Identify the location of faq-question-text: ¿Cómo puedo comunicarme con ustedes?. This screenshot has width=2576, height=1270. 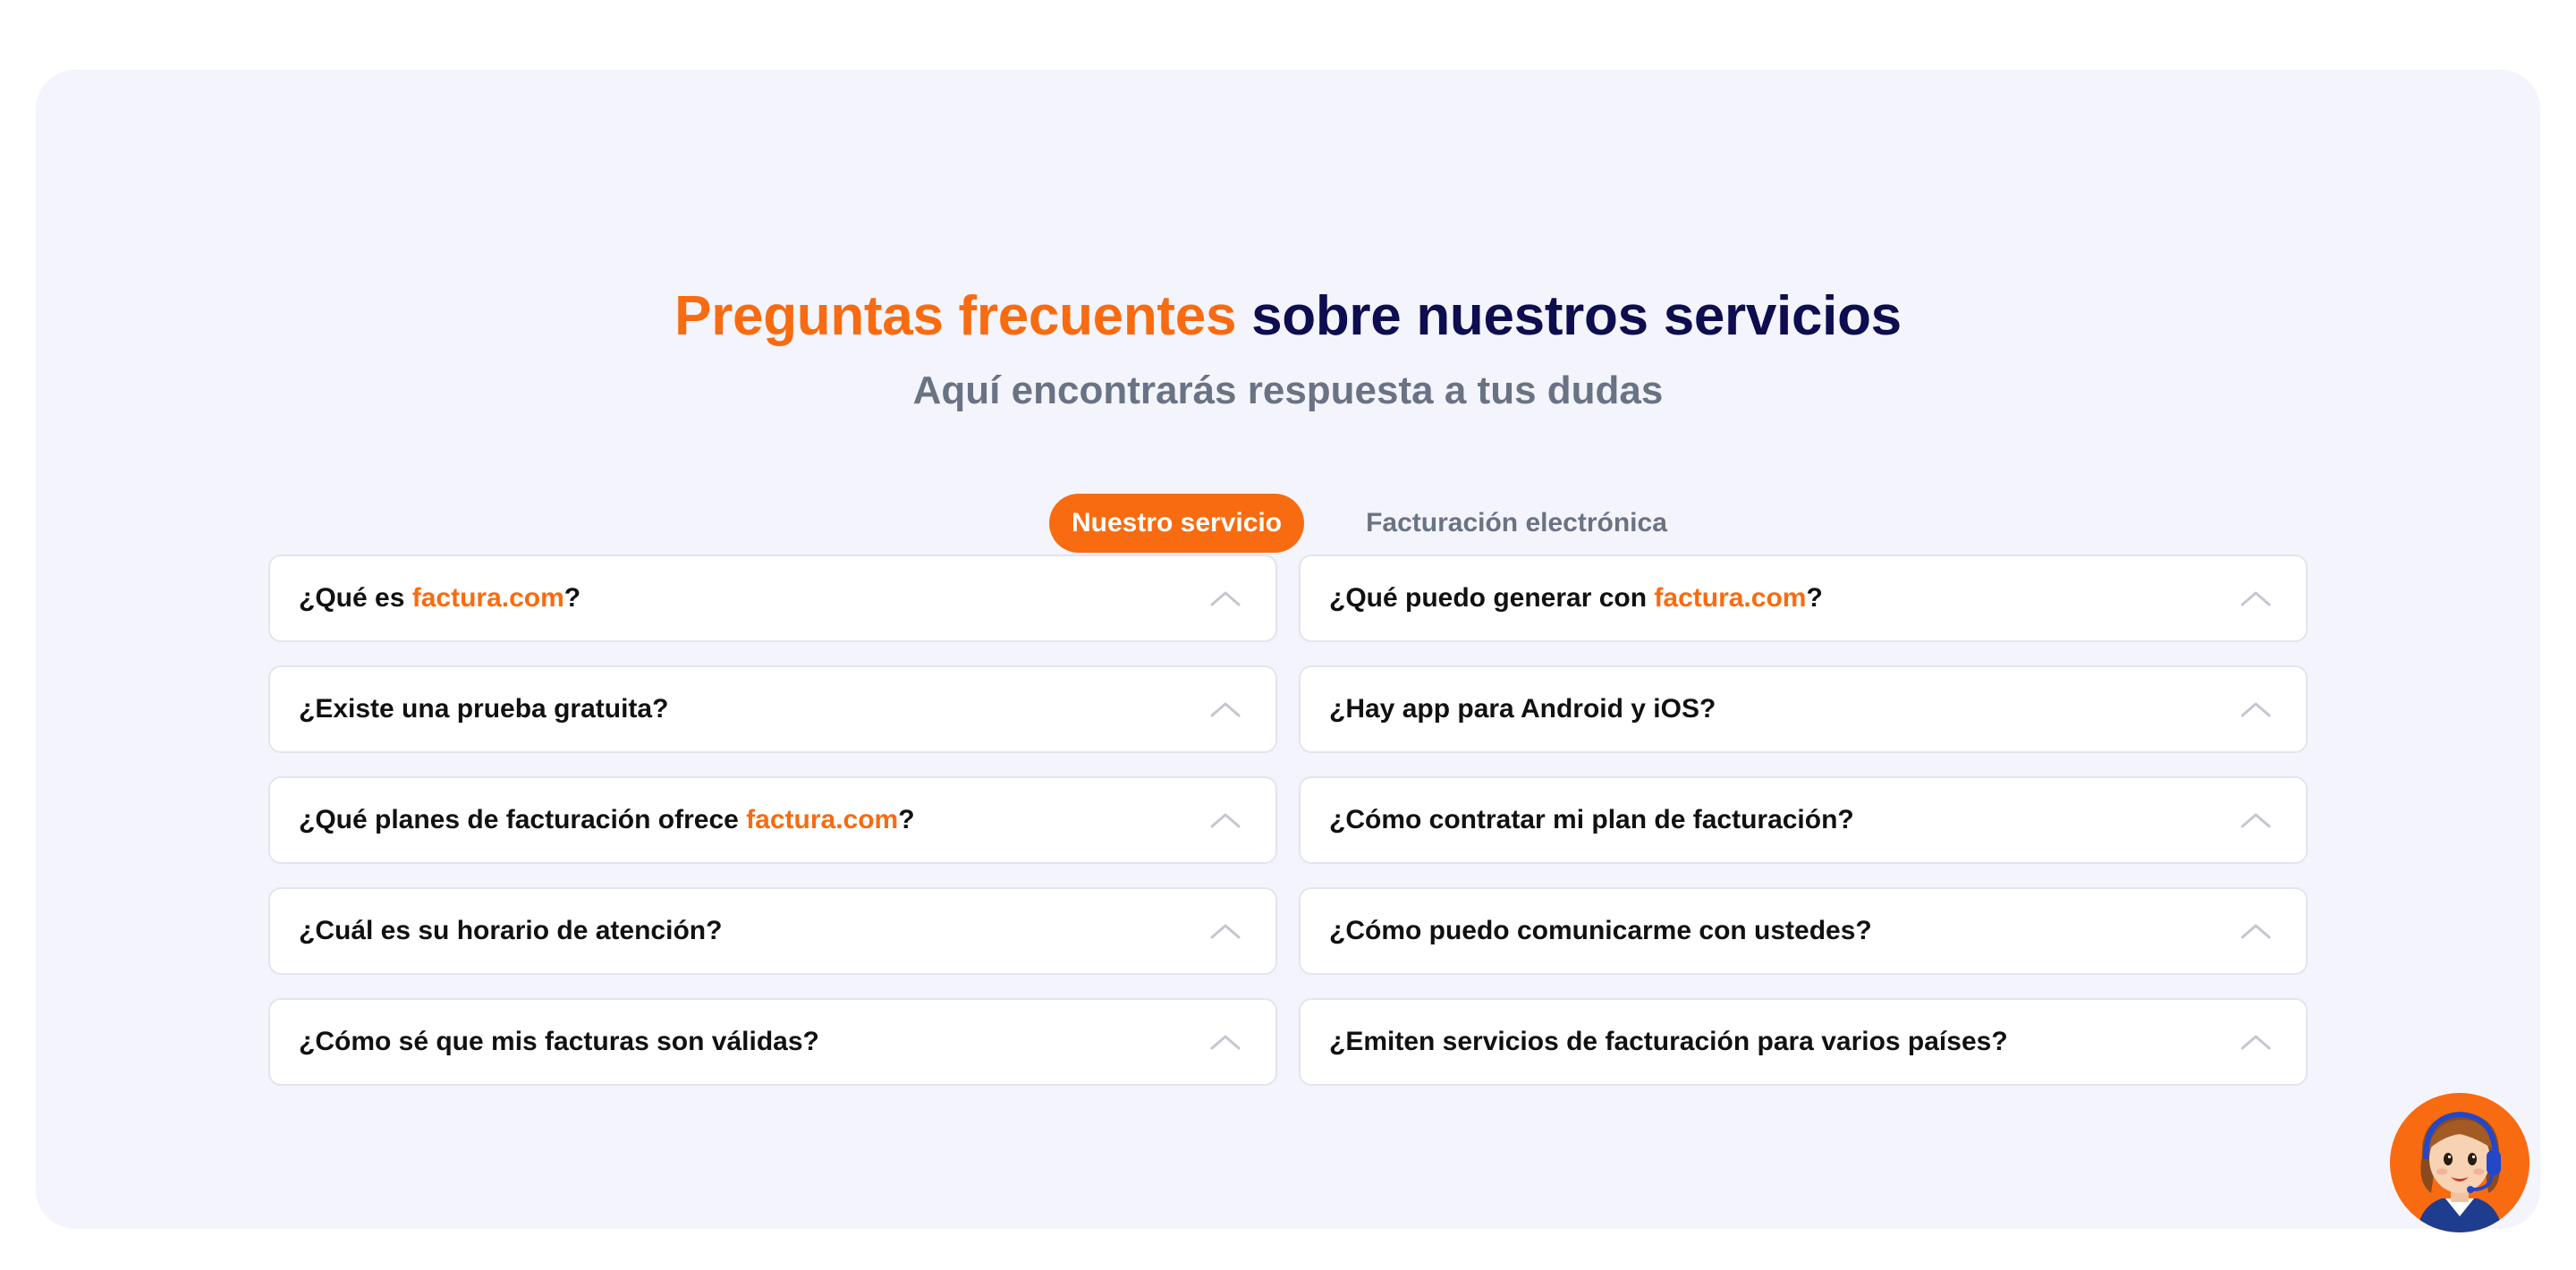
(1600, 930).